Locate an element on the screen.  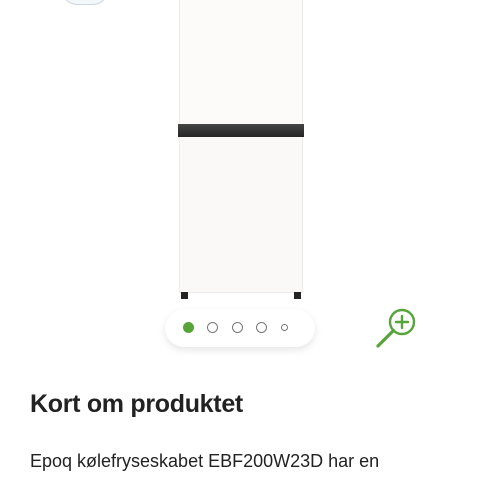
carousel-pagination is located at coordinates (240, 328).